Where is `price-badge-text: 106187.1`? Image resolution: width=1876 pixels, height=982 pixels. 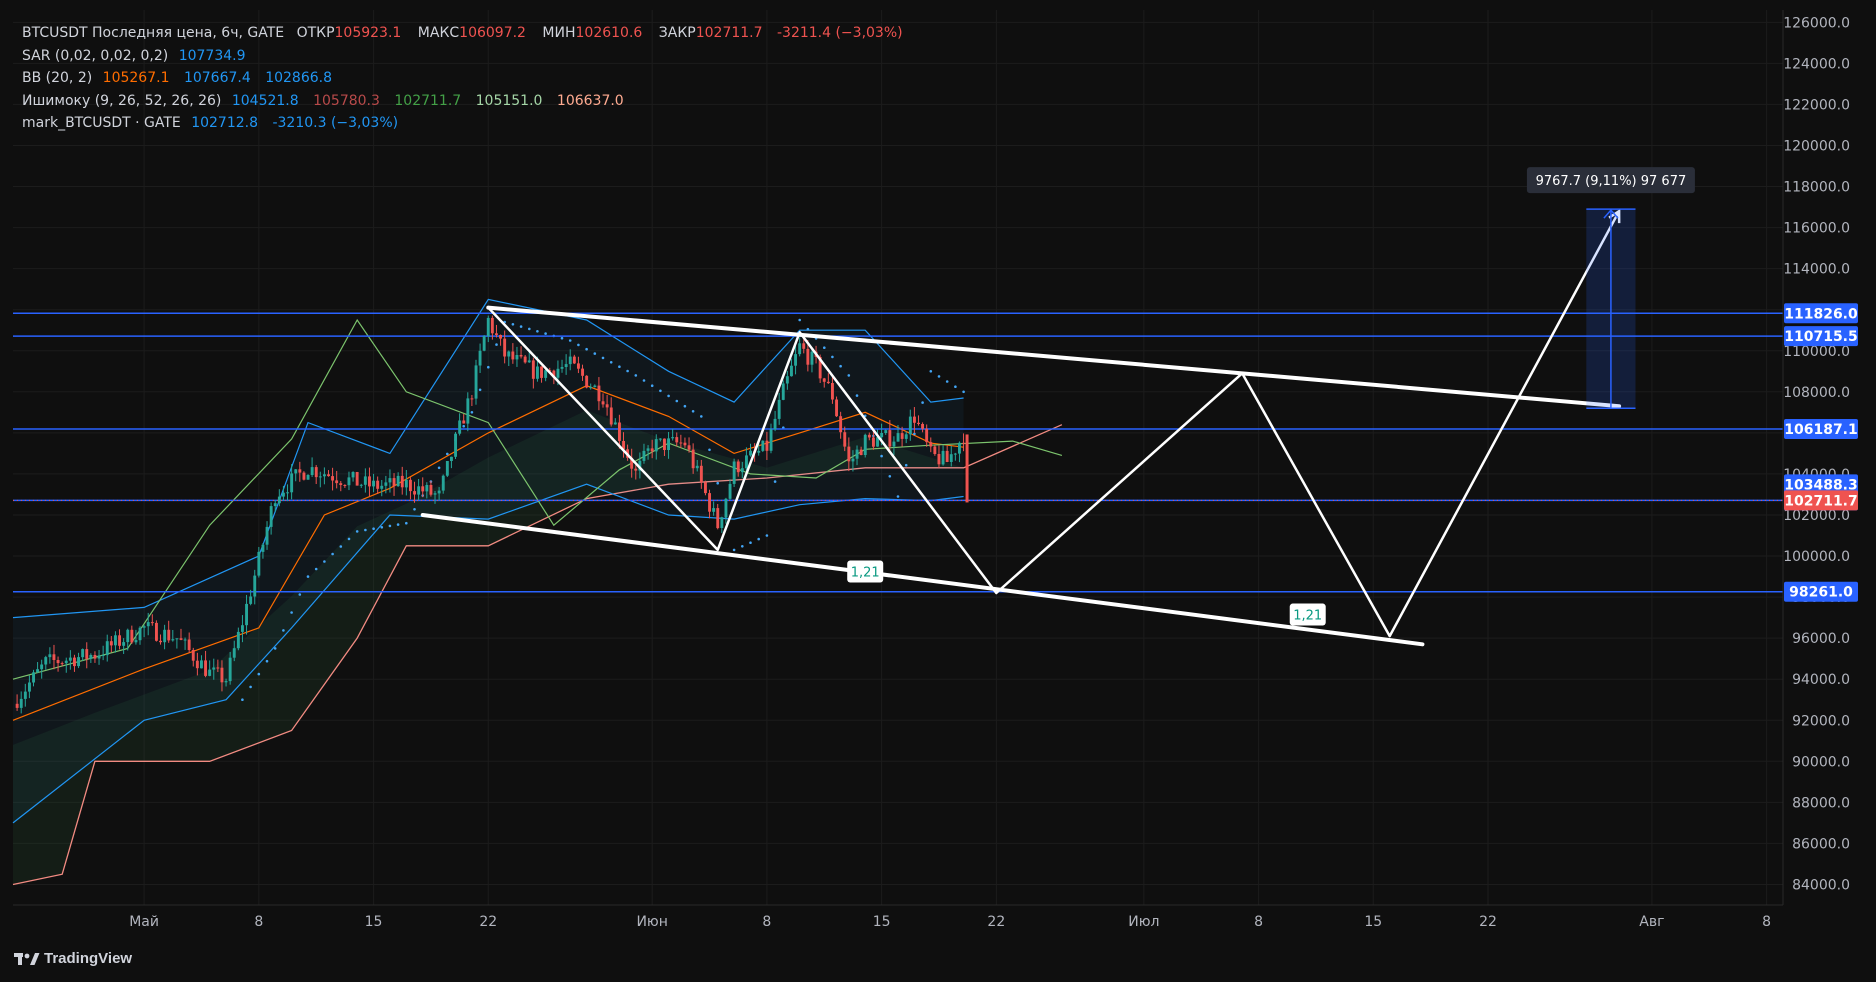
price-badge-text: 106187.1 is located at coordinates (1821, 430).